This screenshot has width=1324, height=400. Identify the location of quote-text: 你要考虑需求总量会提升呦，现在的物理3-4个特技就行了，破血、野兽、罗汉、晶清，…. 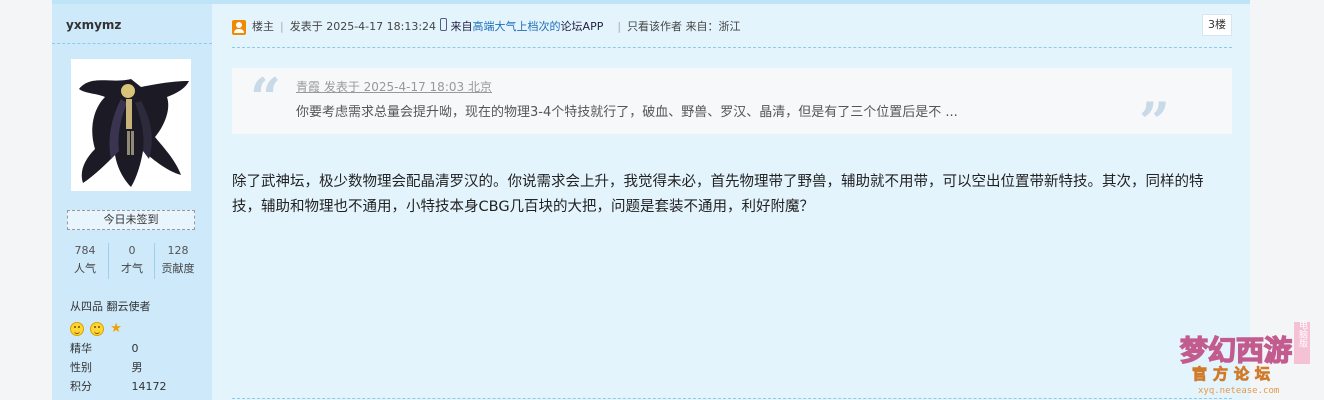
(627, 112).